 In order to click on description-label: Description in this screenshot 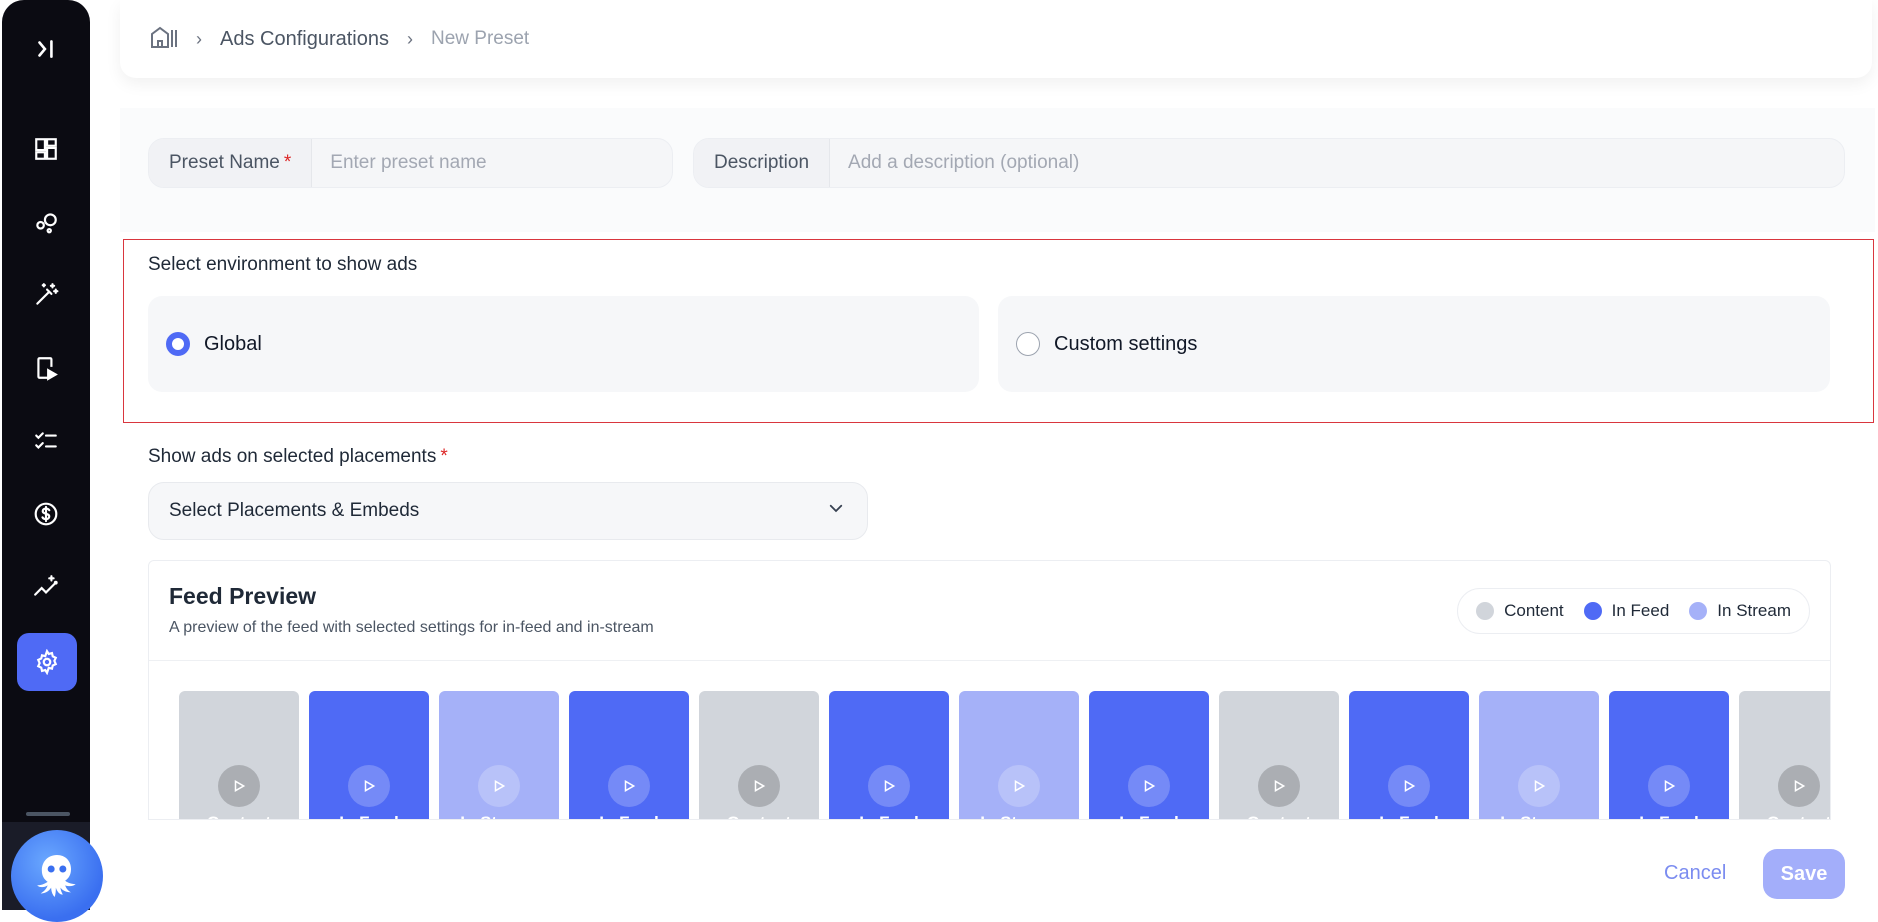, I will do `click(762, 163)`.